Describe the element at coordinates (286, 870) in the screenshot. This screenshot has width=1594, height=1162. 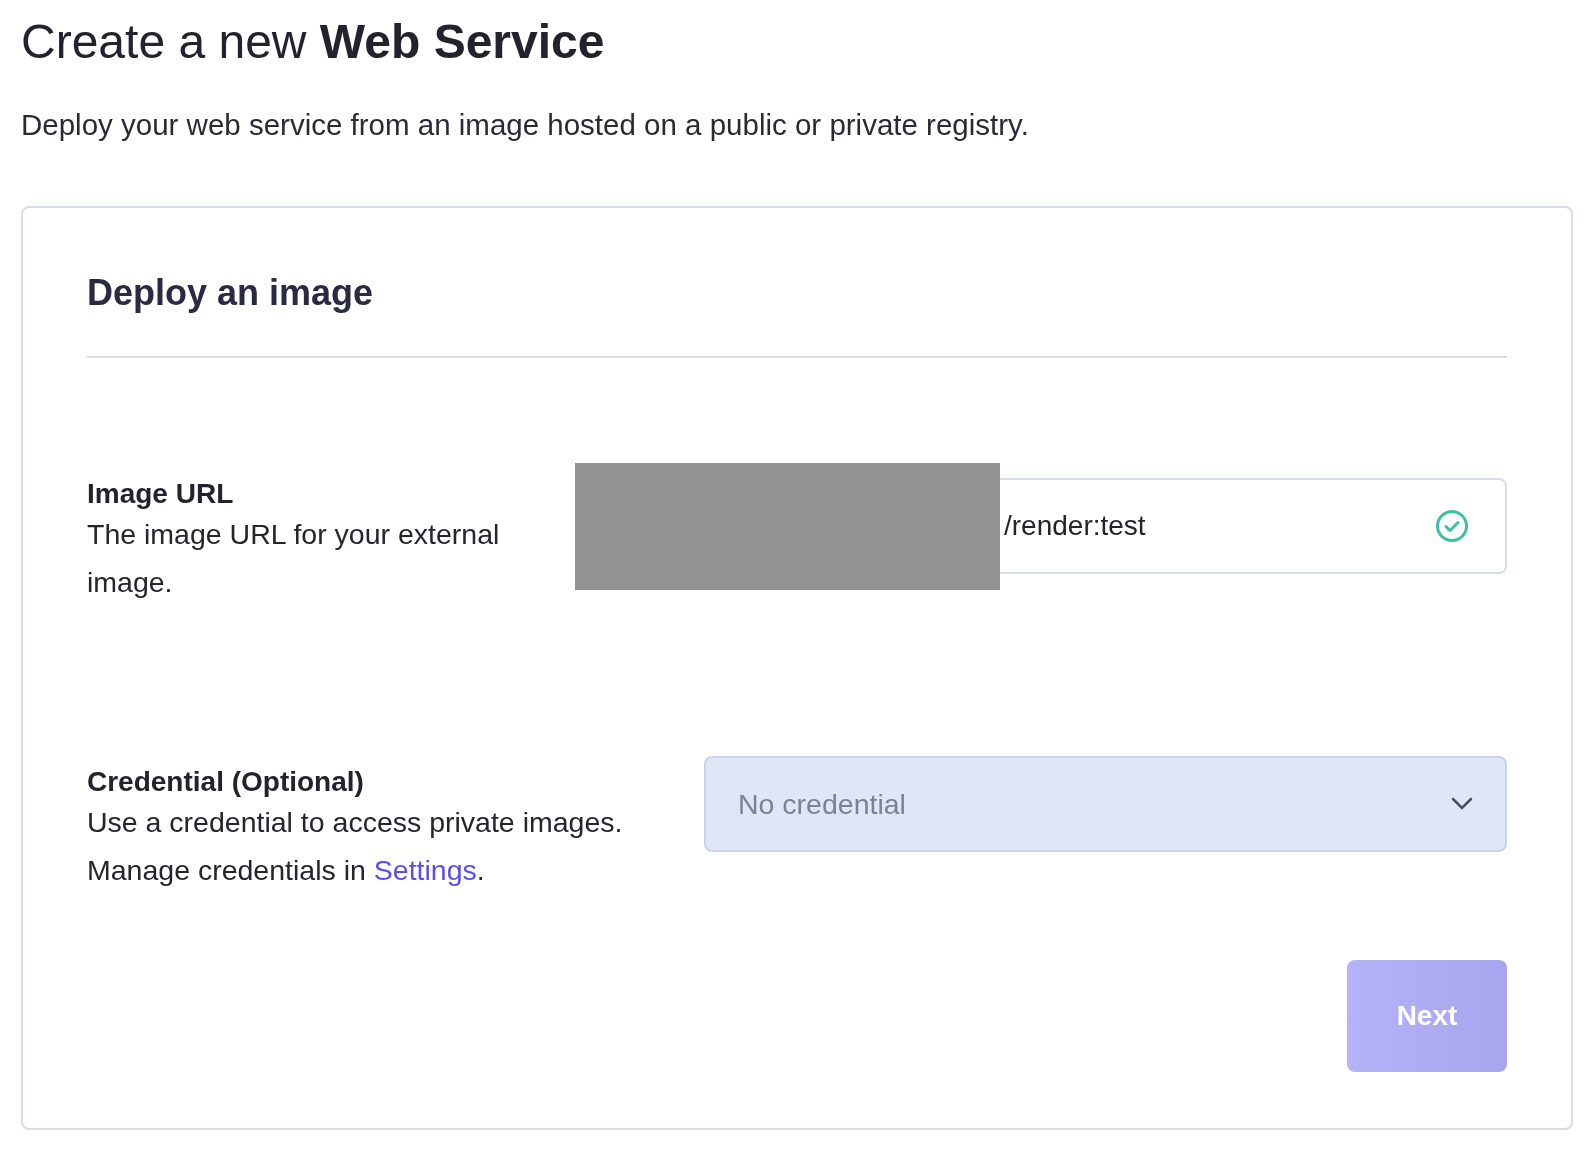
I see `settings-hint: Manage credentials in Settings.` at that location.